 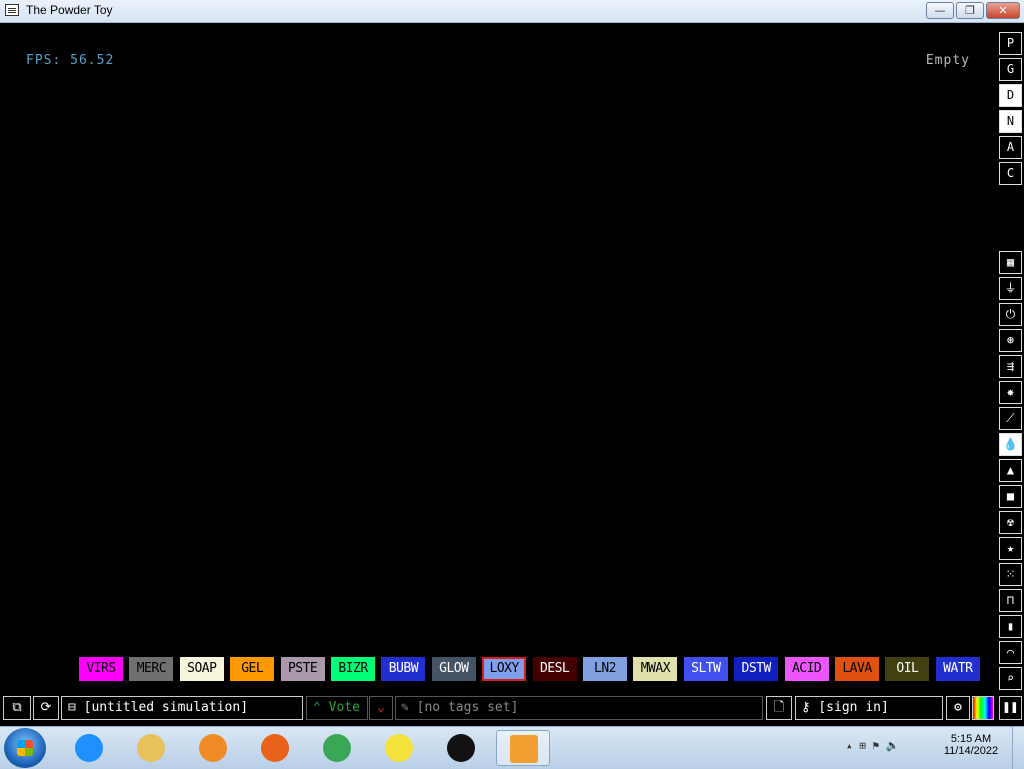 What do you see at coordinates (947, 60) in the screenshot?
I see `hover-element-label: Empty` at bounding box center [947, 60].